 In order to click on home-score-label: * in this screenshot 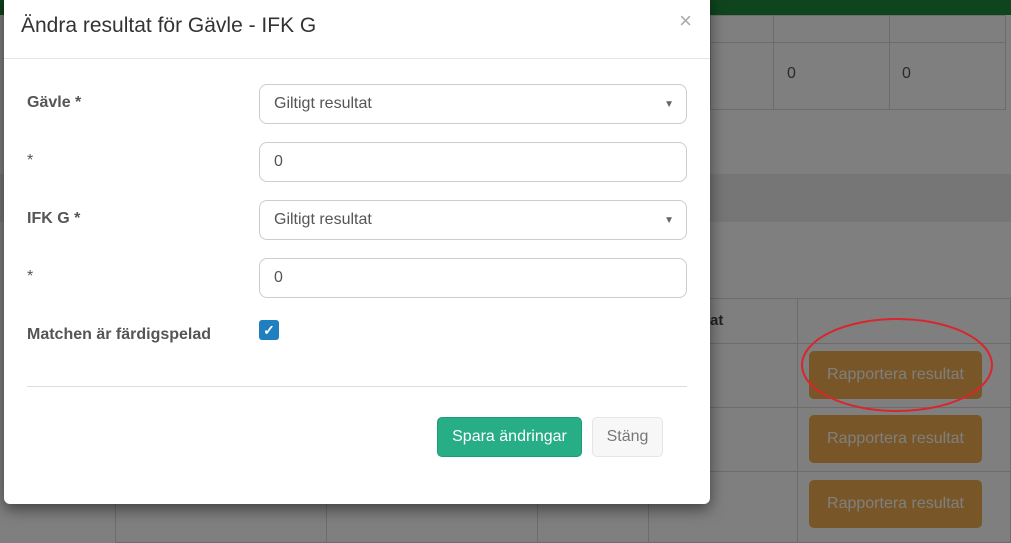, I will do `click(30, 160)`.